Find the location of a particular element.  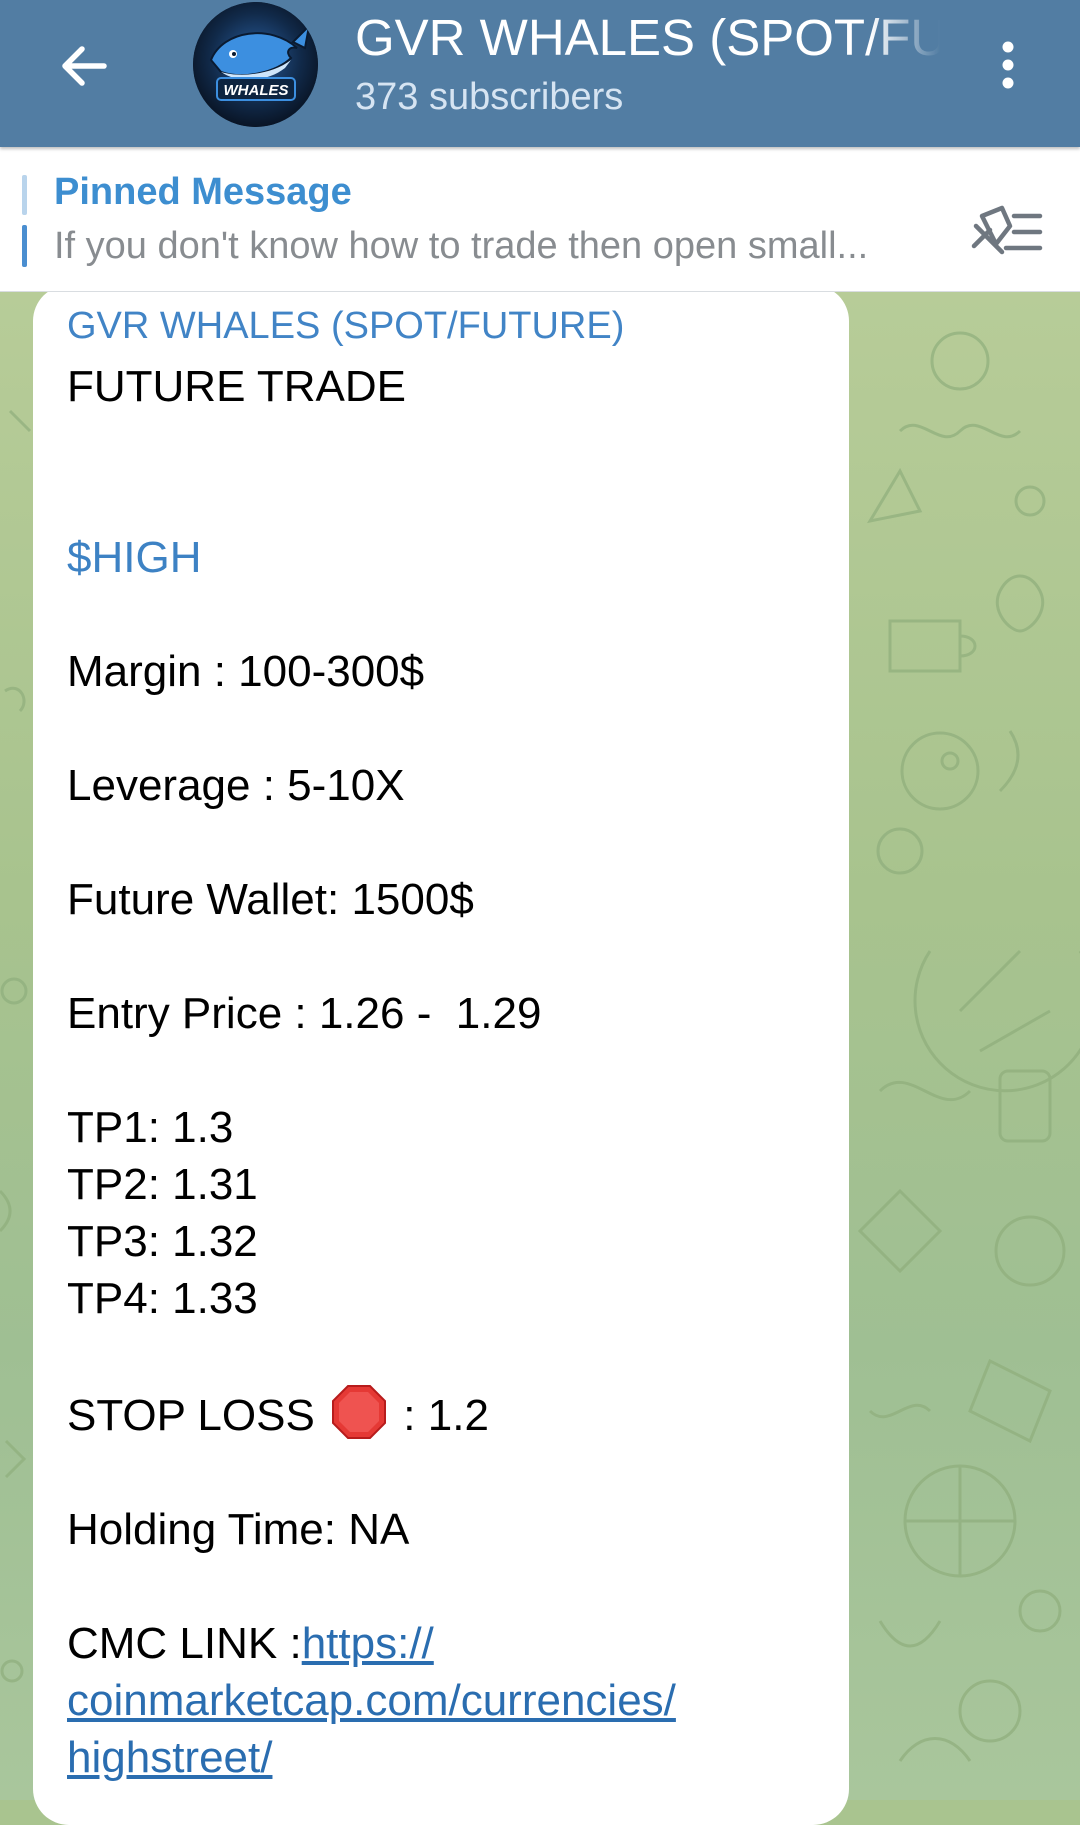

more-options-button is located at coordinates (1008, 65).